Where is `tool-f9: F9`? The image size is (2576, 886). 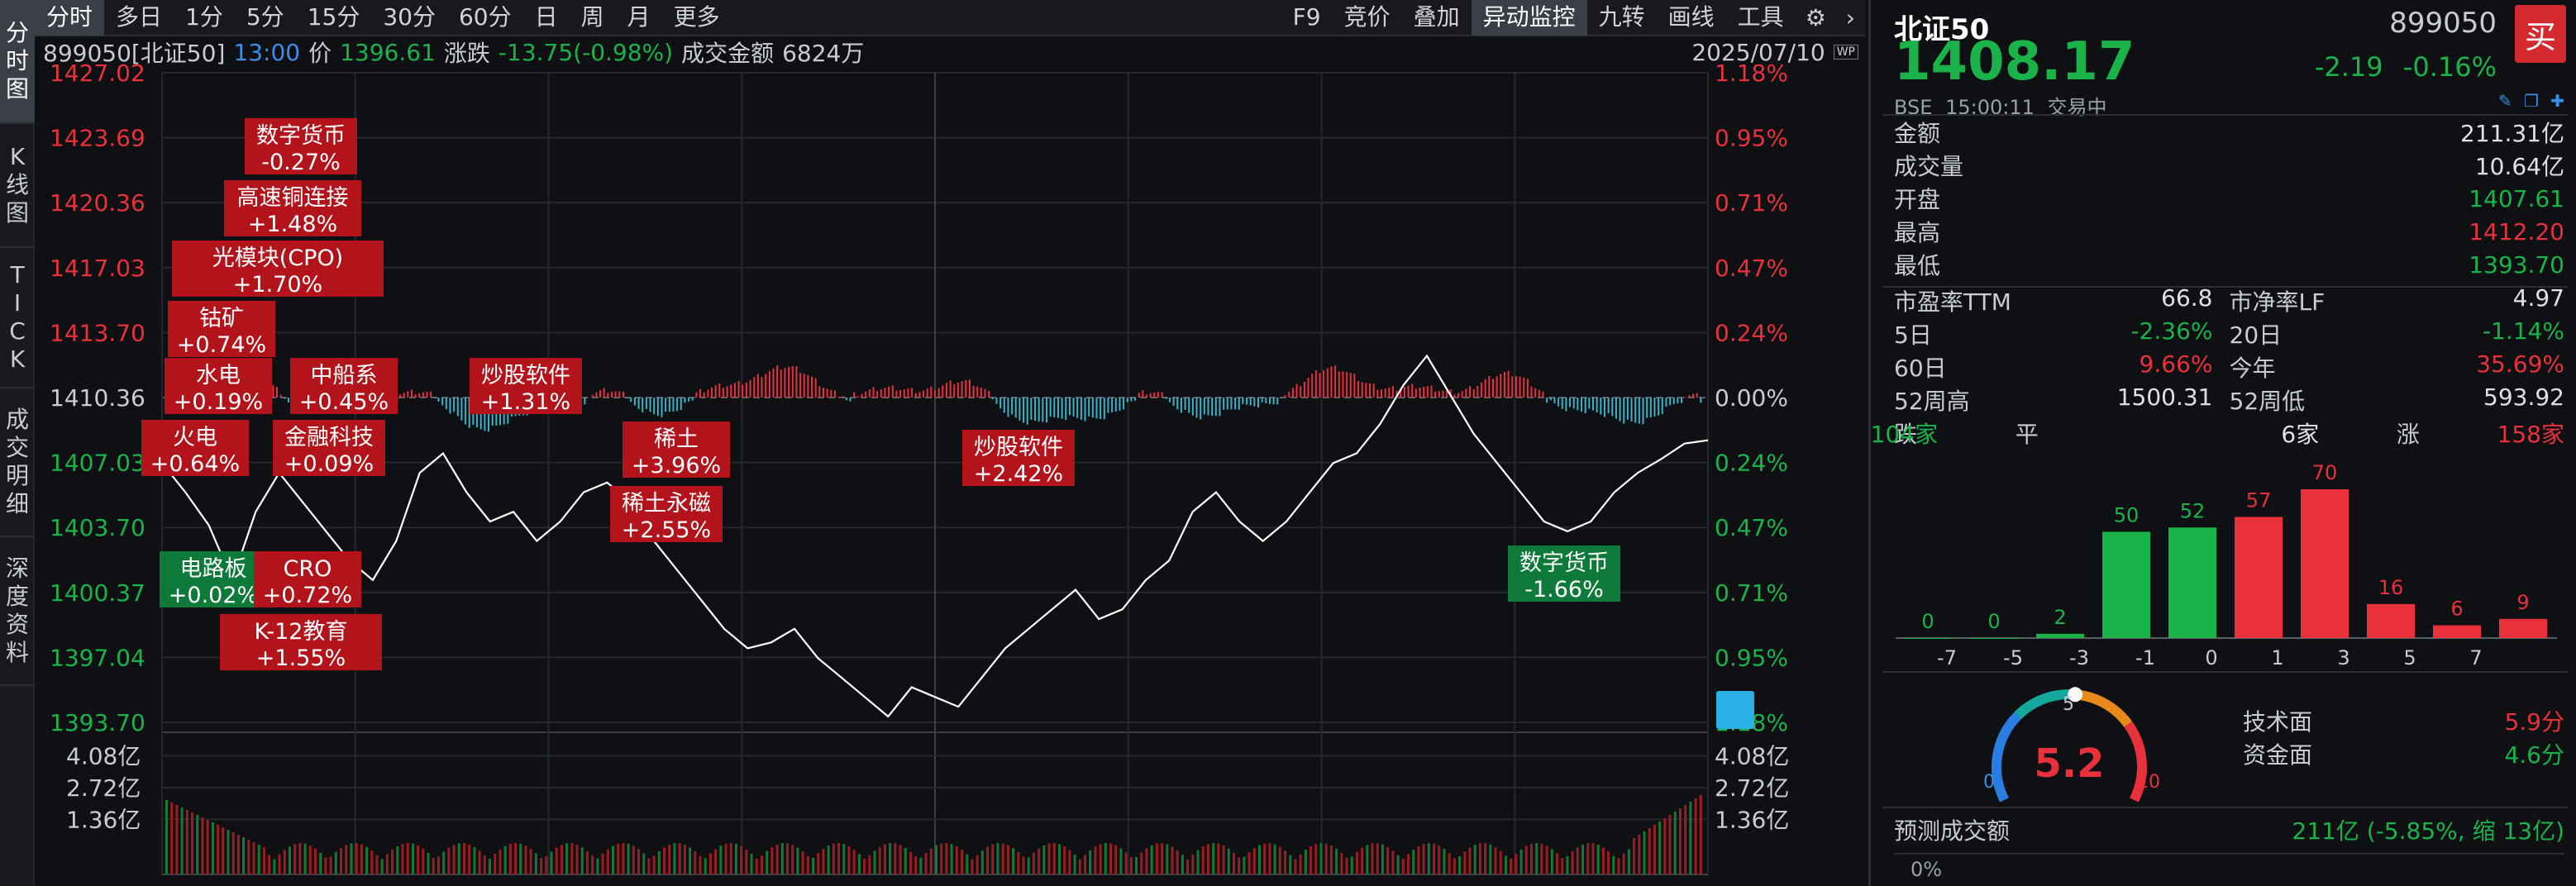 tool-f9: F9 is located at coordinates (1307, 18).